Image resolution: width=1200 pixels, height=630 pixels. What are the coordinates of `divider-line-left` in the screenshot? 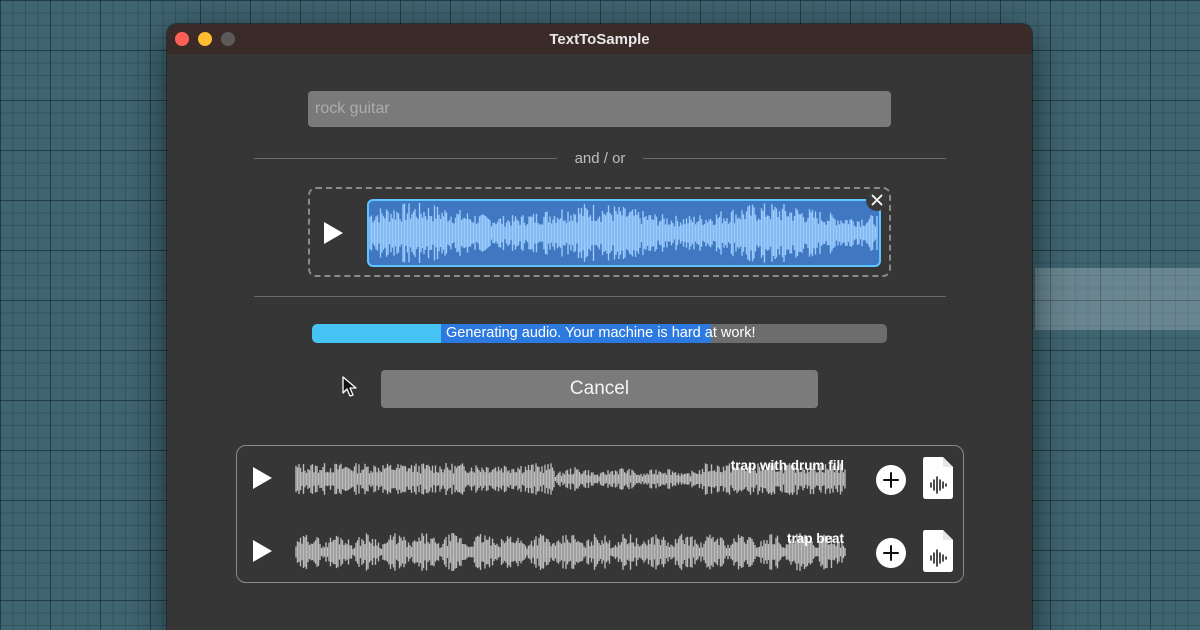 It's located at (405, 158).